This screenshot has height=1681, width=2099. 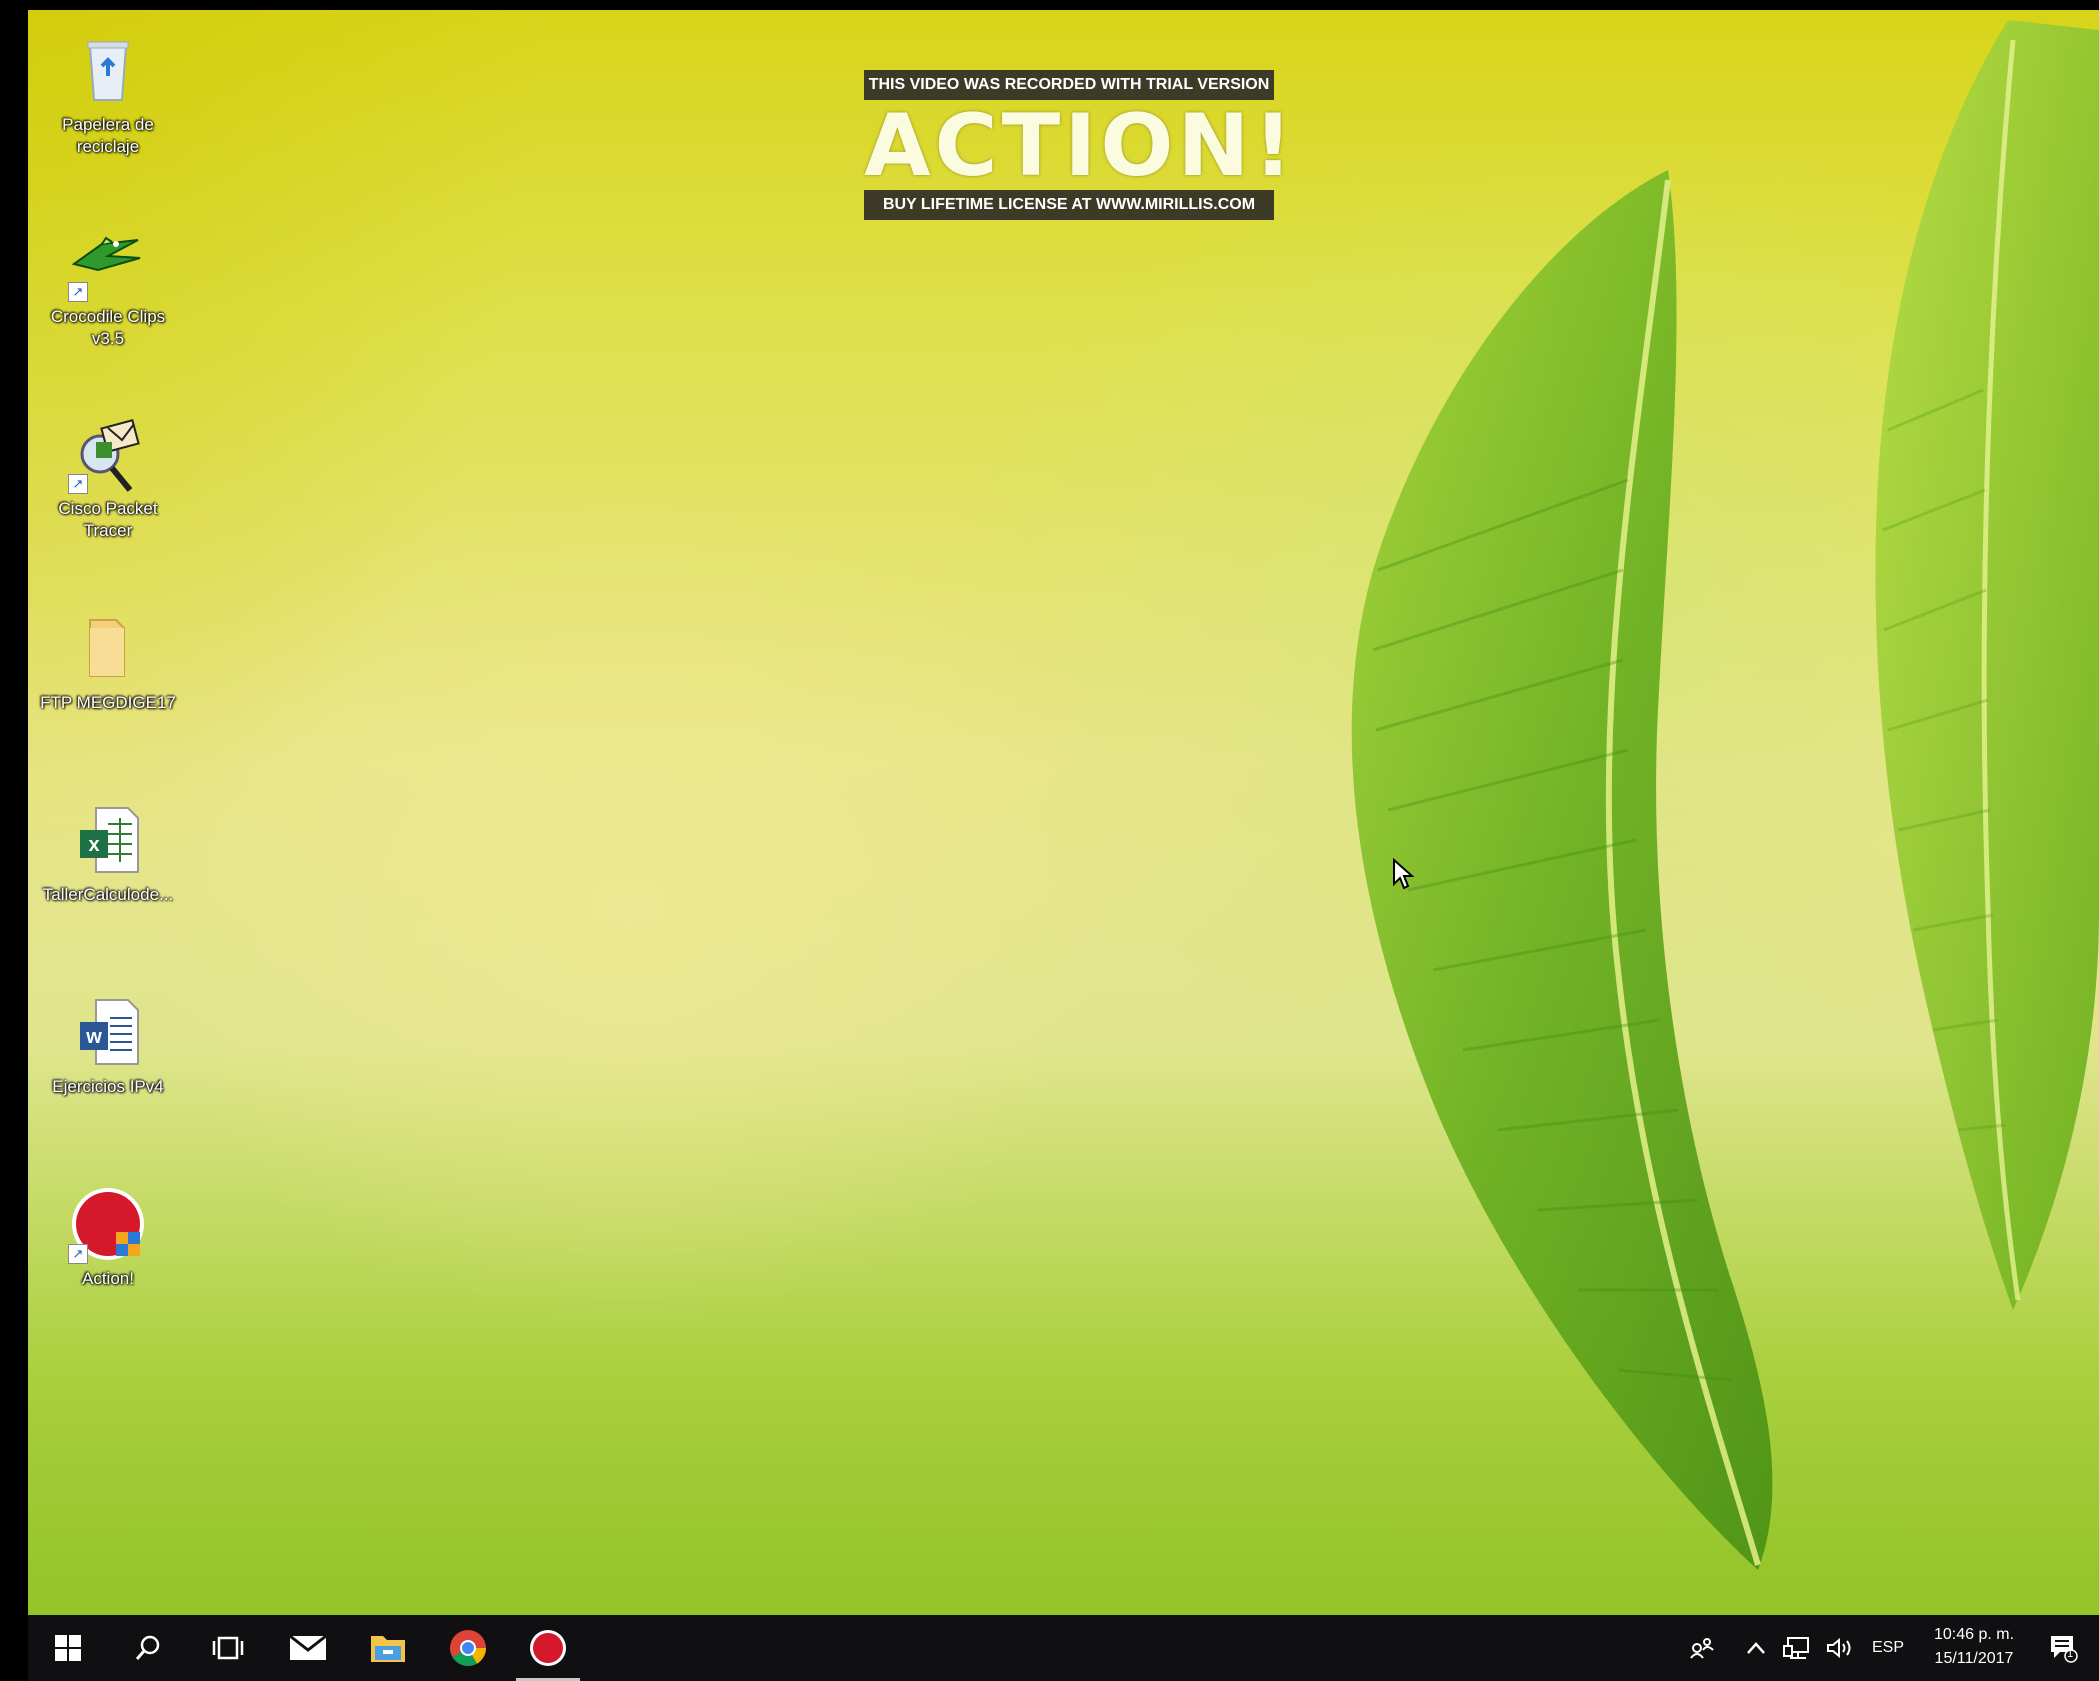 I want to click on network-icon, so click(x=1796, y=1648).